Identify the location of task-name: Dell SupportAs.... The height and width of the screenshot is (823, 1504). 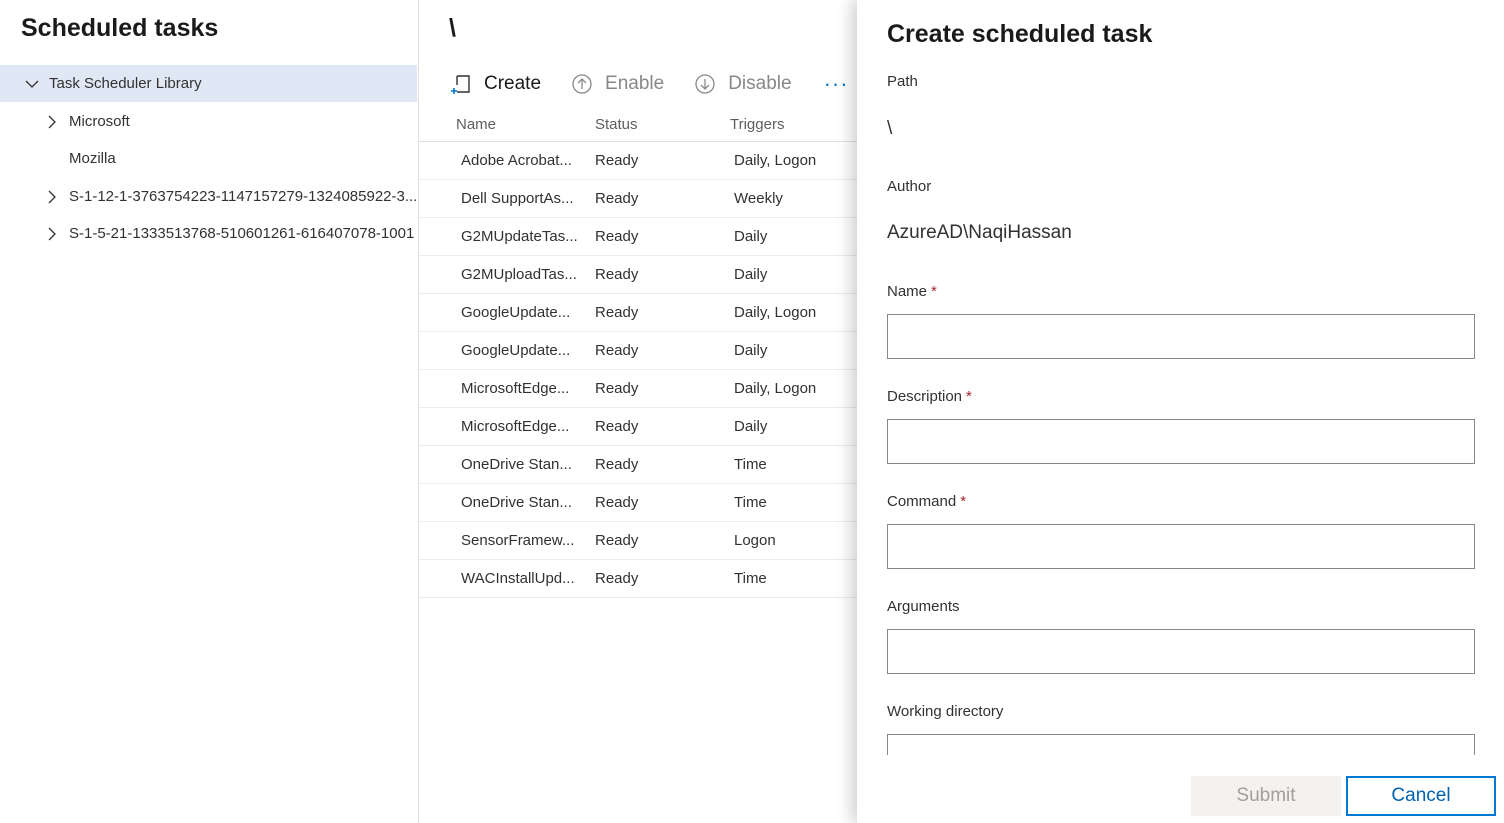
(517, 198).